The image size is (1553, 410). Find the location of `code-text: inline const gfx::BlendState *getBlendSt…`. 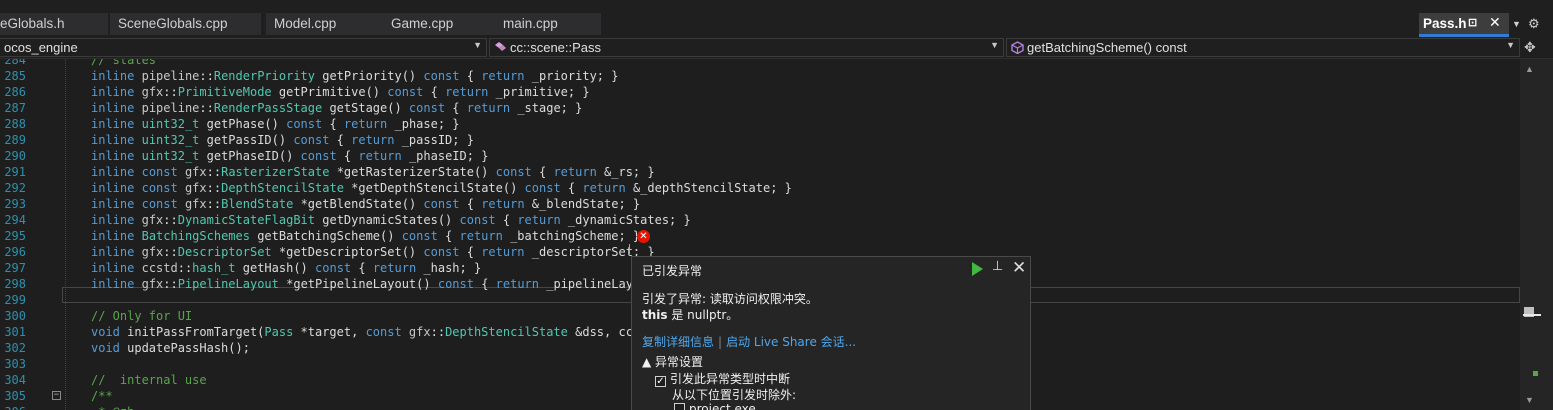

code-text: inline const gfx::BlendState *getBlendSt… is located at coordinates (366, 204).